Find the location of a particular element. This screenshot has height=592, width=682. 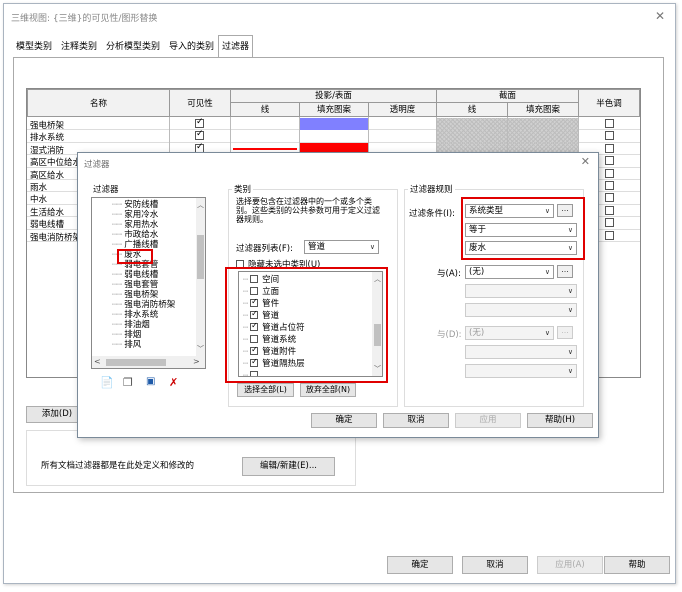

filter-list-item: ┈┈ 家用冷水 is located at coordinates (135, 215).